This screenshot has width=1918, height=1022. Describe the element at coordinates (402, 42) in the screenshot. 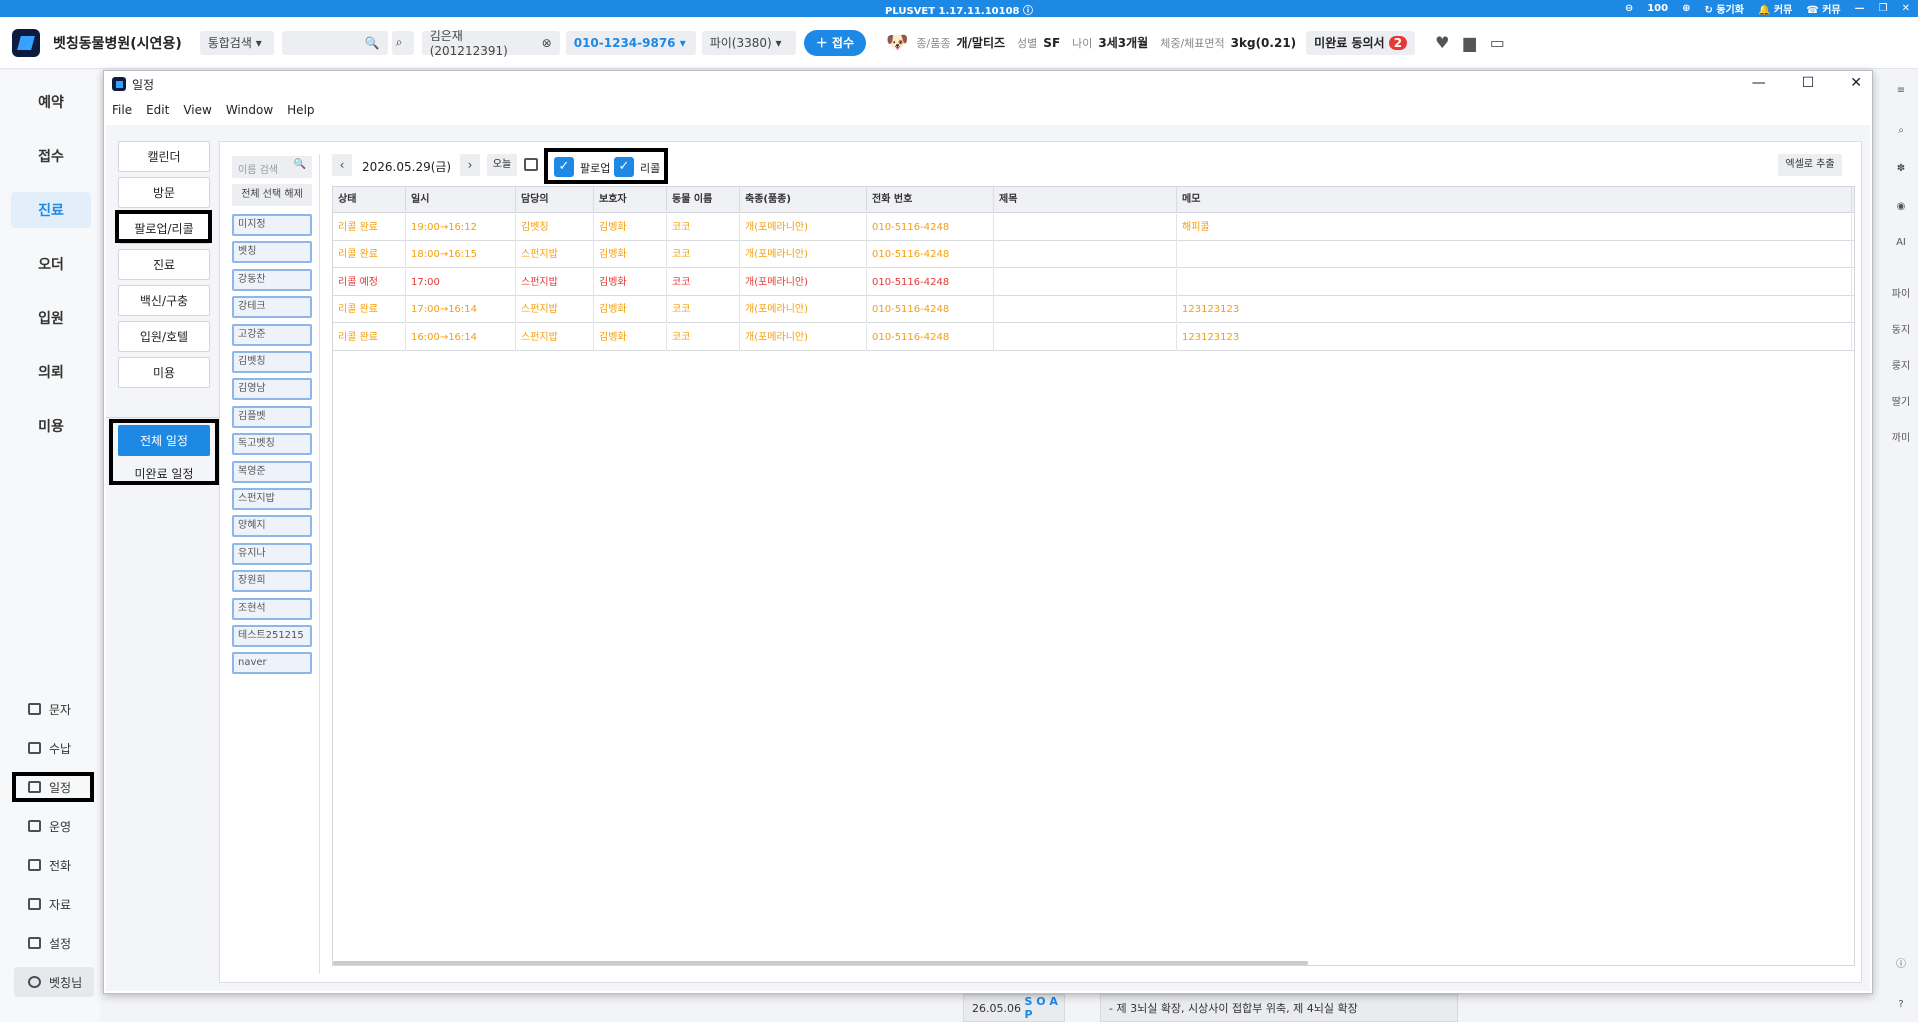

I see `patient-search-icon: ⌕` at that location.